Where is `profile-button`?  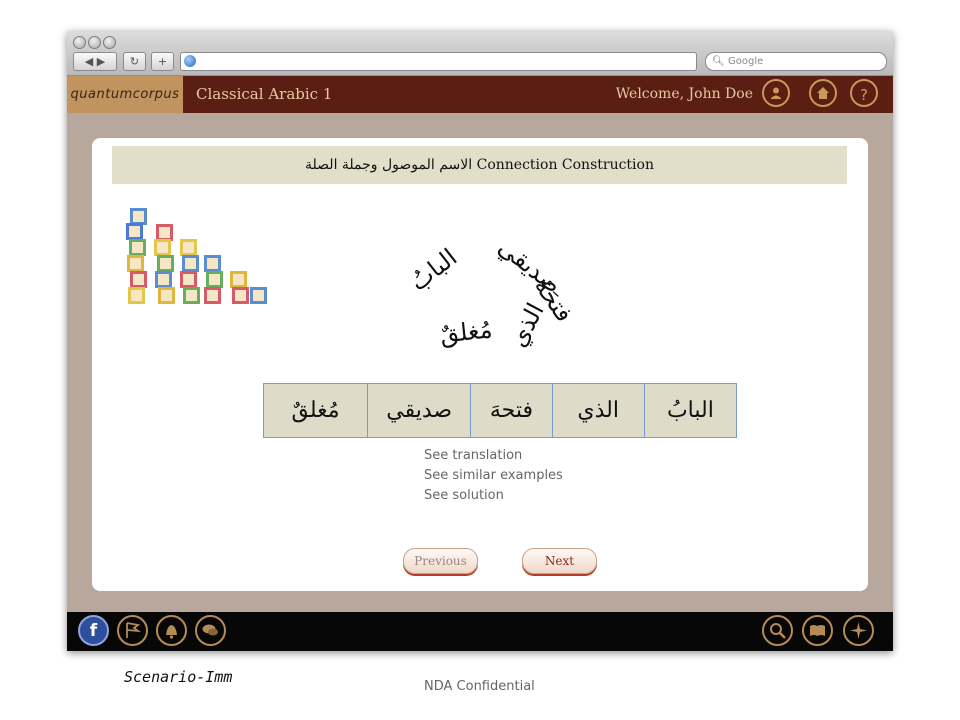 profile-button is located at coordinates (776, 93).